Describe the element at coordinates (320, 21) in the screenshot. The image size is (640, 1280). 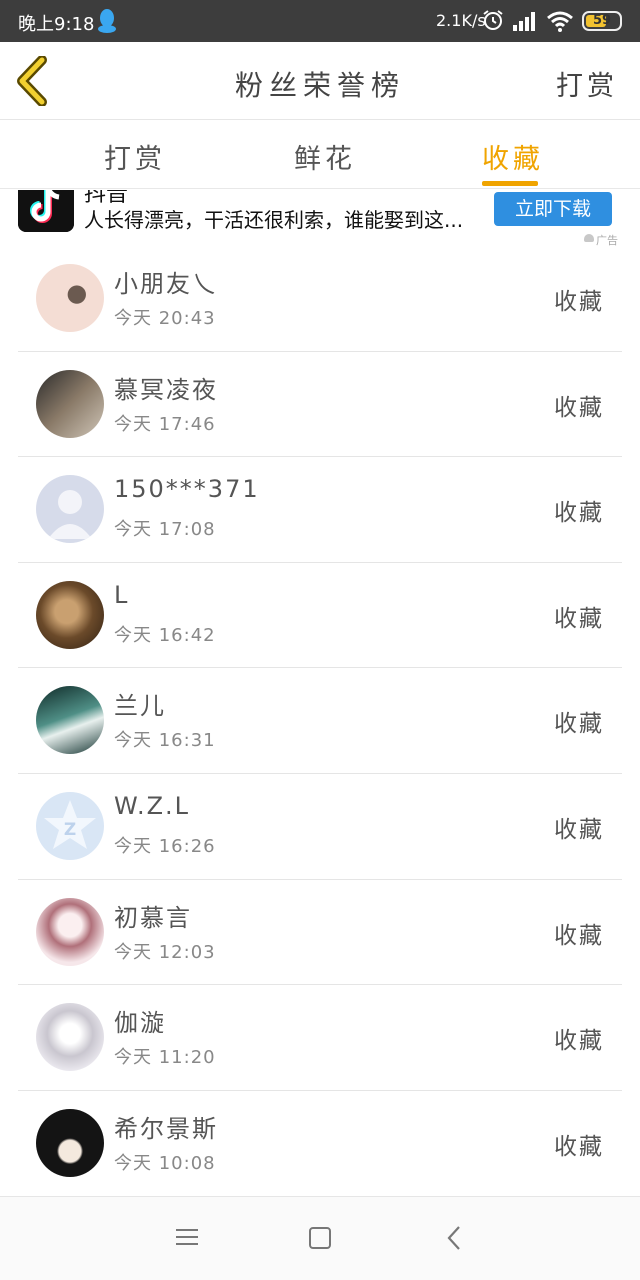
I see `status-bar: 晚上9:18 2.1K/s 59` at that location.